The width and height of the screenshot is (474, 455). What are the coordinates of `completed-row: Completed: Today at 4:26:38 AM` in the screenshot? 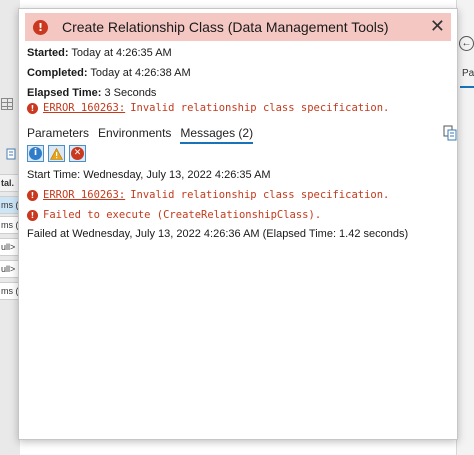 It's located at (109, 73).